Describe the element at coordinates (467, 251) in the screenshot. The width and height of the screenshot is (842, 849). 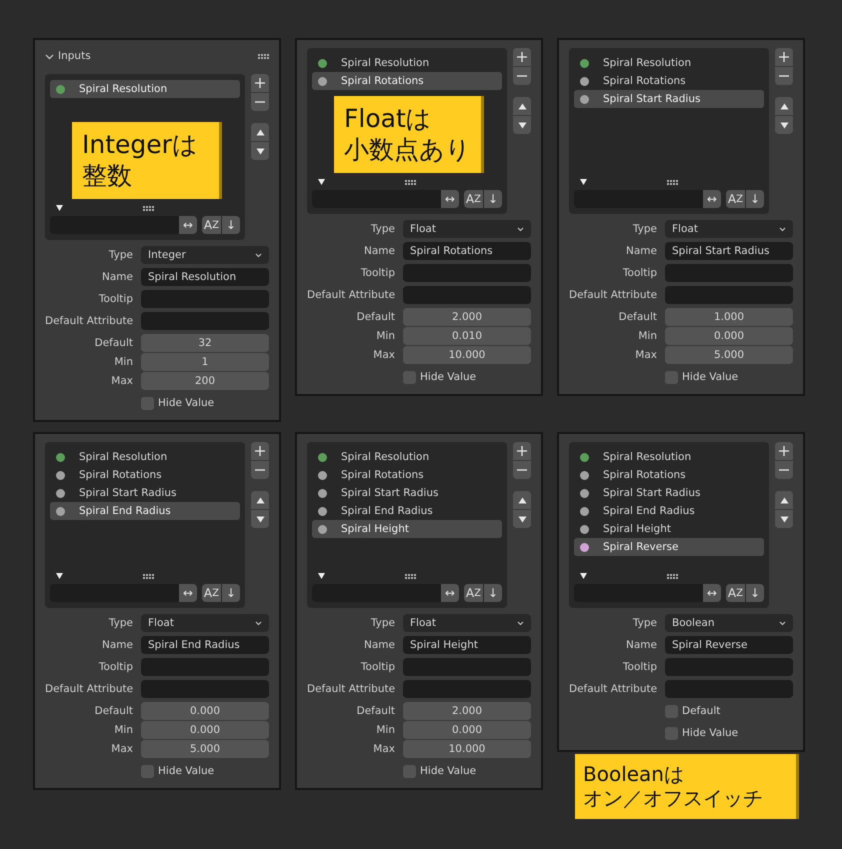
I see `text-field: Spiral Rotations` at that location.